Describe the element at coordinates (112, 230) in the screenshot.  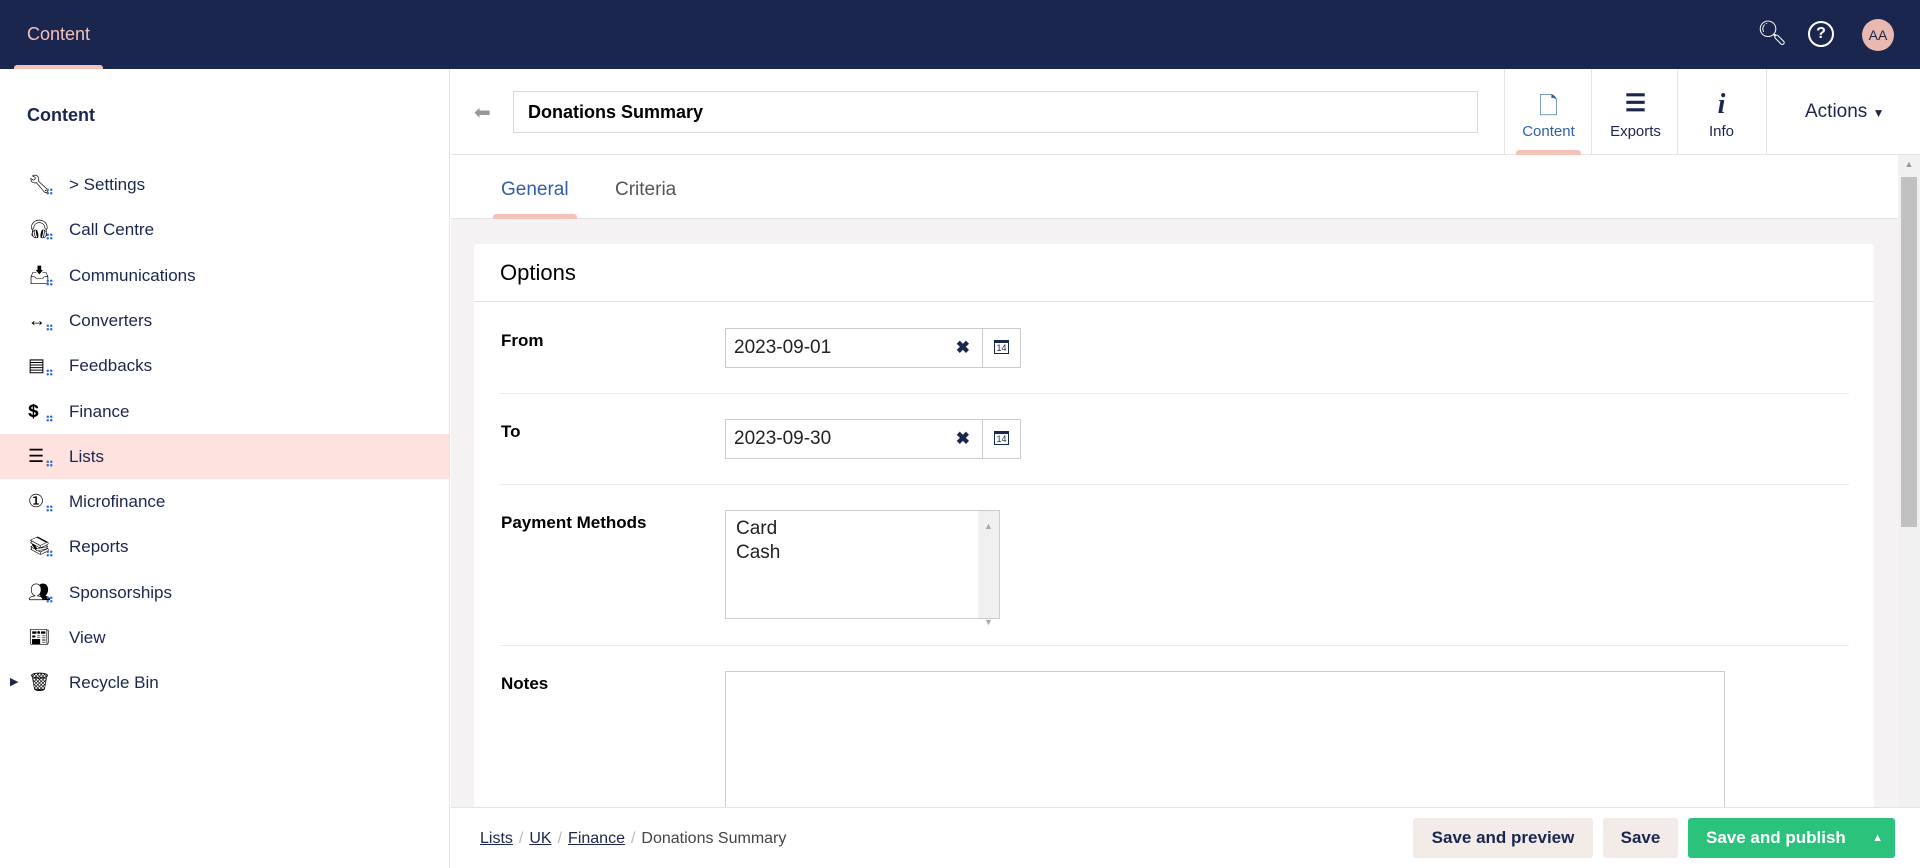
I see `sidebar-item-label: Call Centre` at that location.